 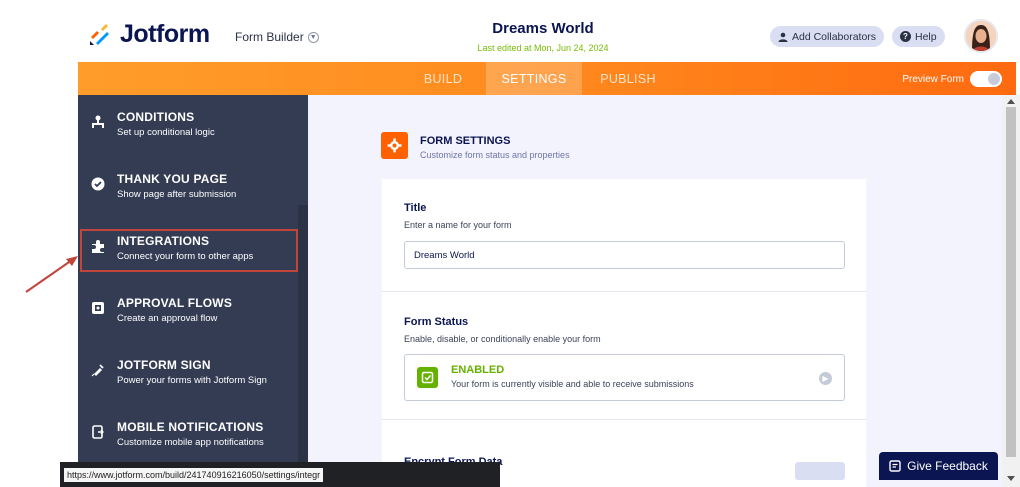 I want to click on chevron-right-icon: ▶, so click(x=825, y=378).